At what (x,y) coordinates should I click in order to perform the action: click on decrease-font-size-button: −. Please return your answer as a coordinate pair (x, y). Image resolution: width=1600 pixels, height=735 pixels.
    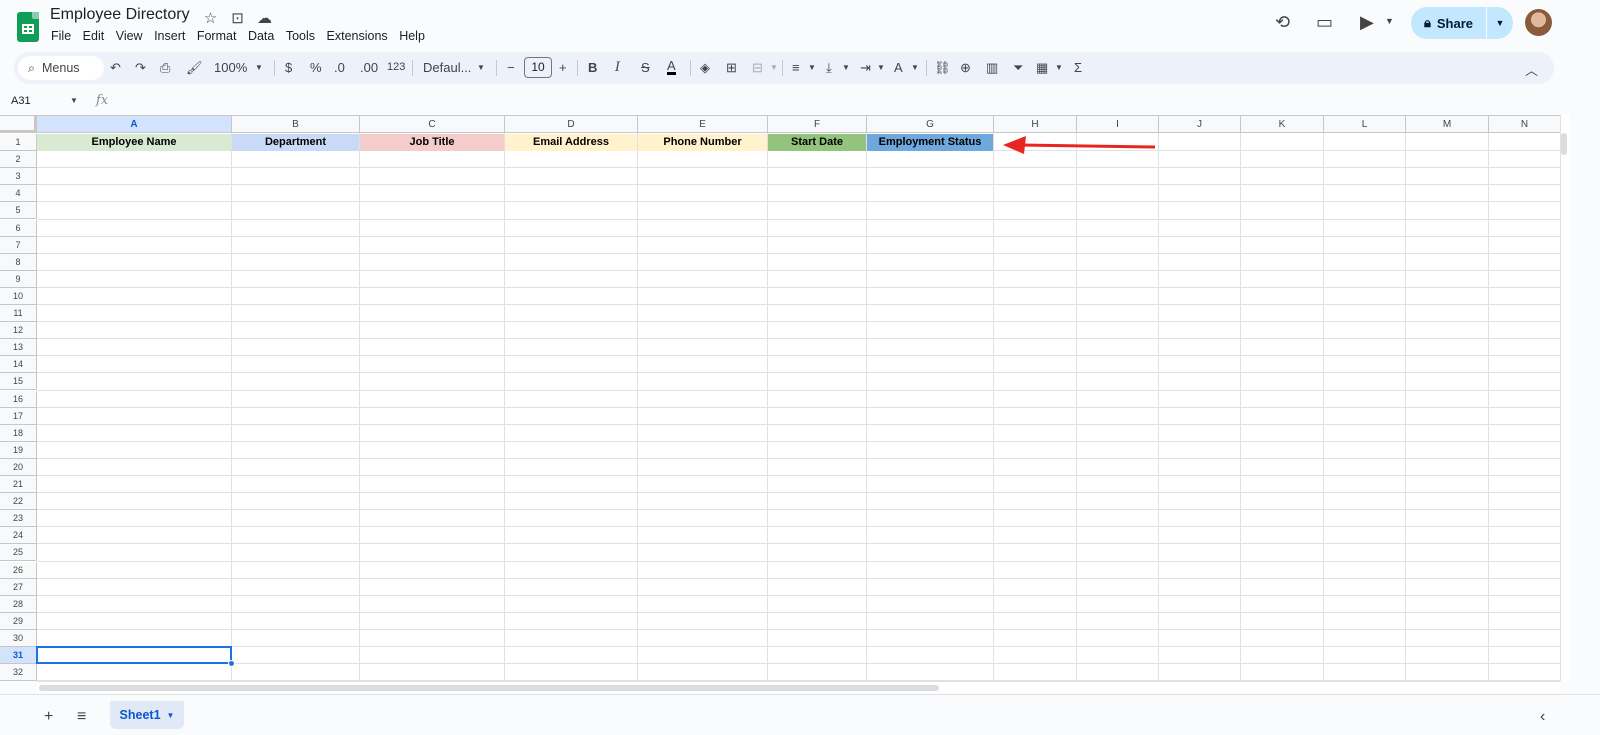
    Looking at the image, I should click on (511, 67).